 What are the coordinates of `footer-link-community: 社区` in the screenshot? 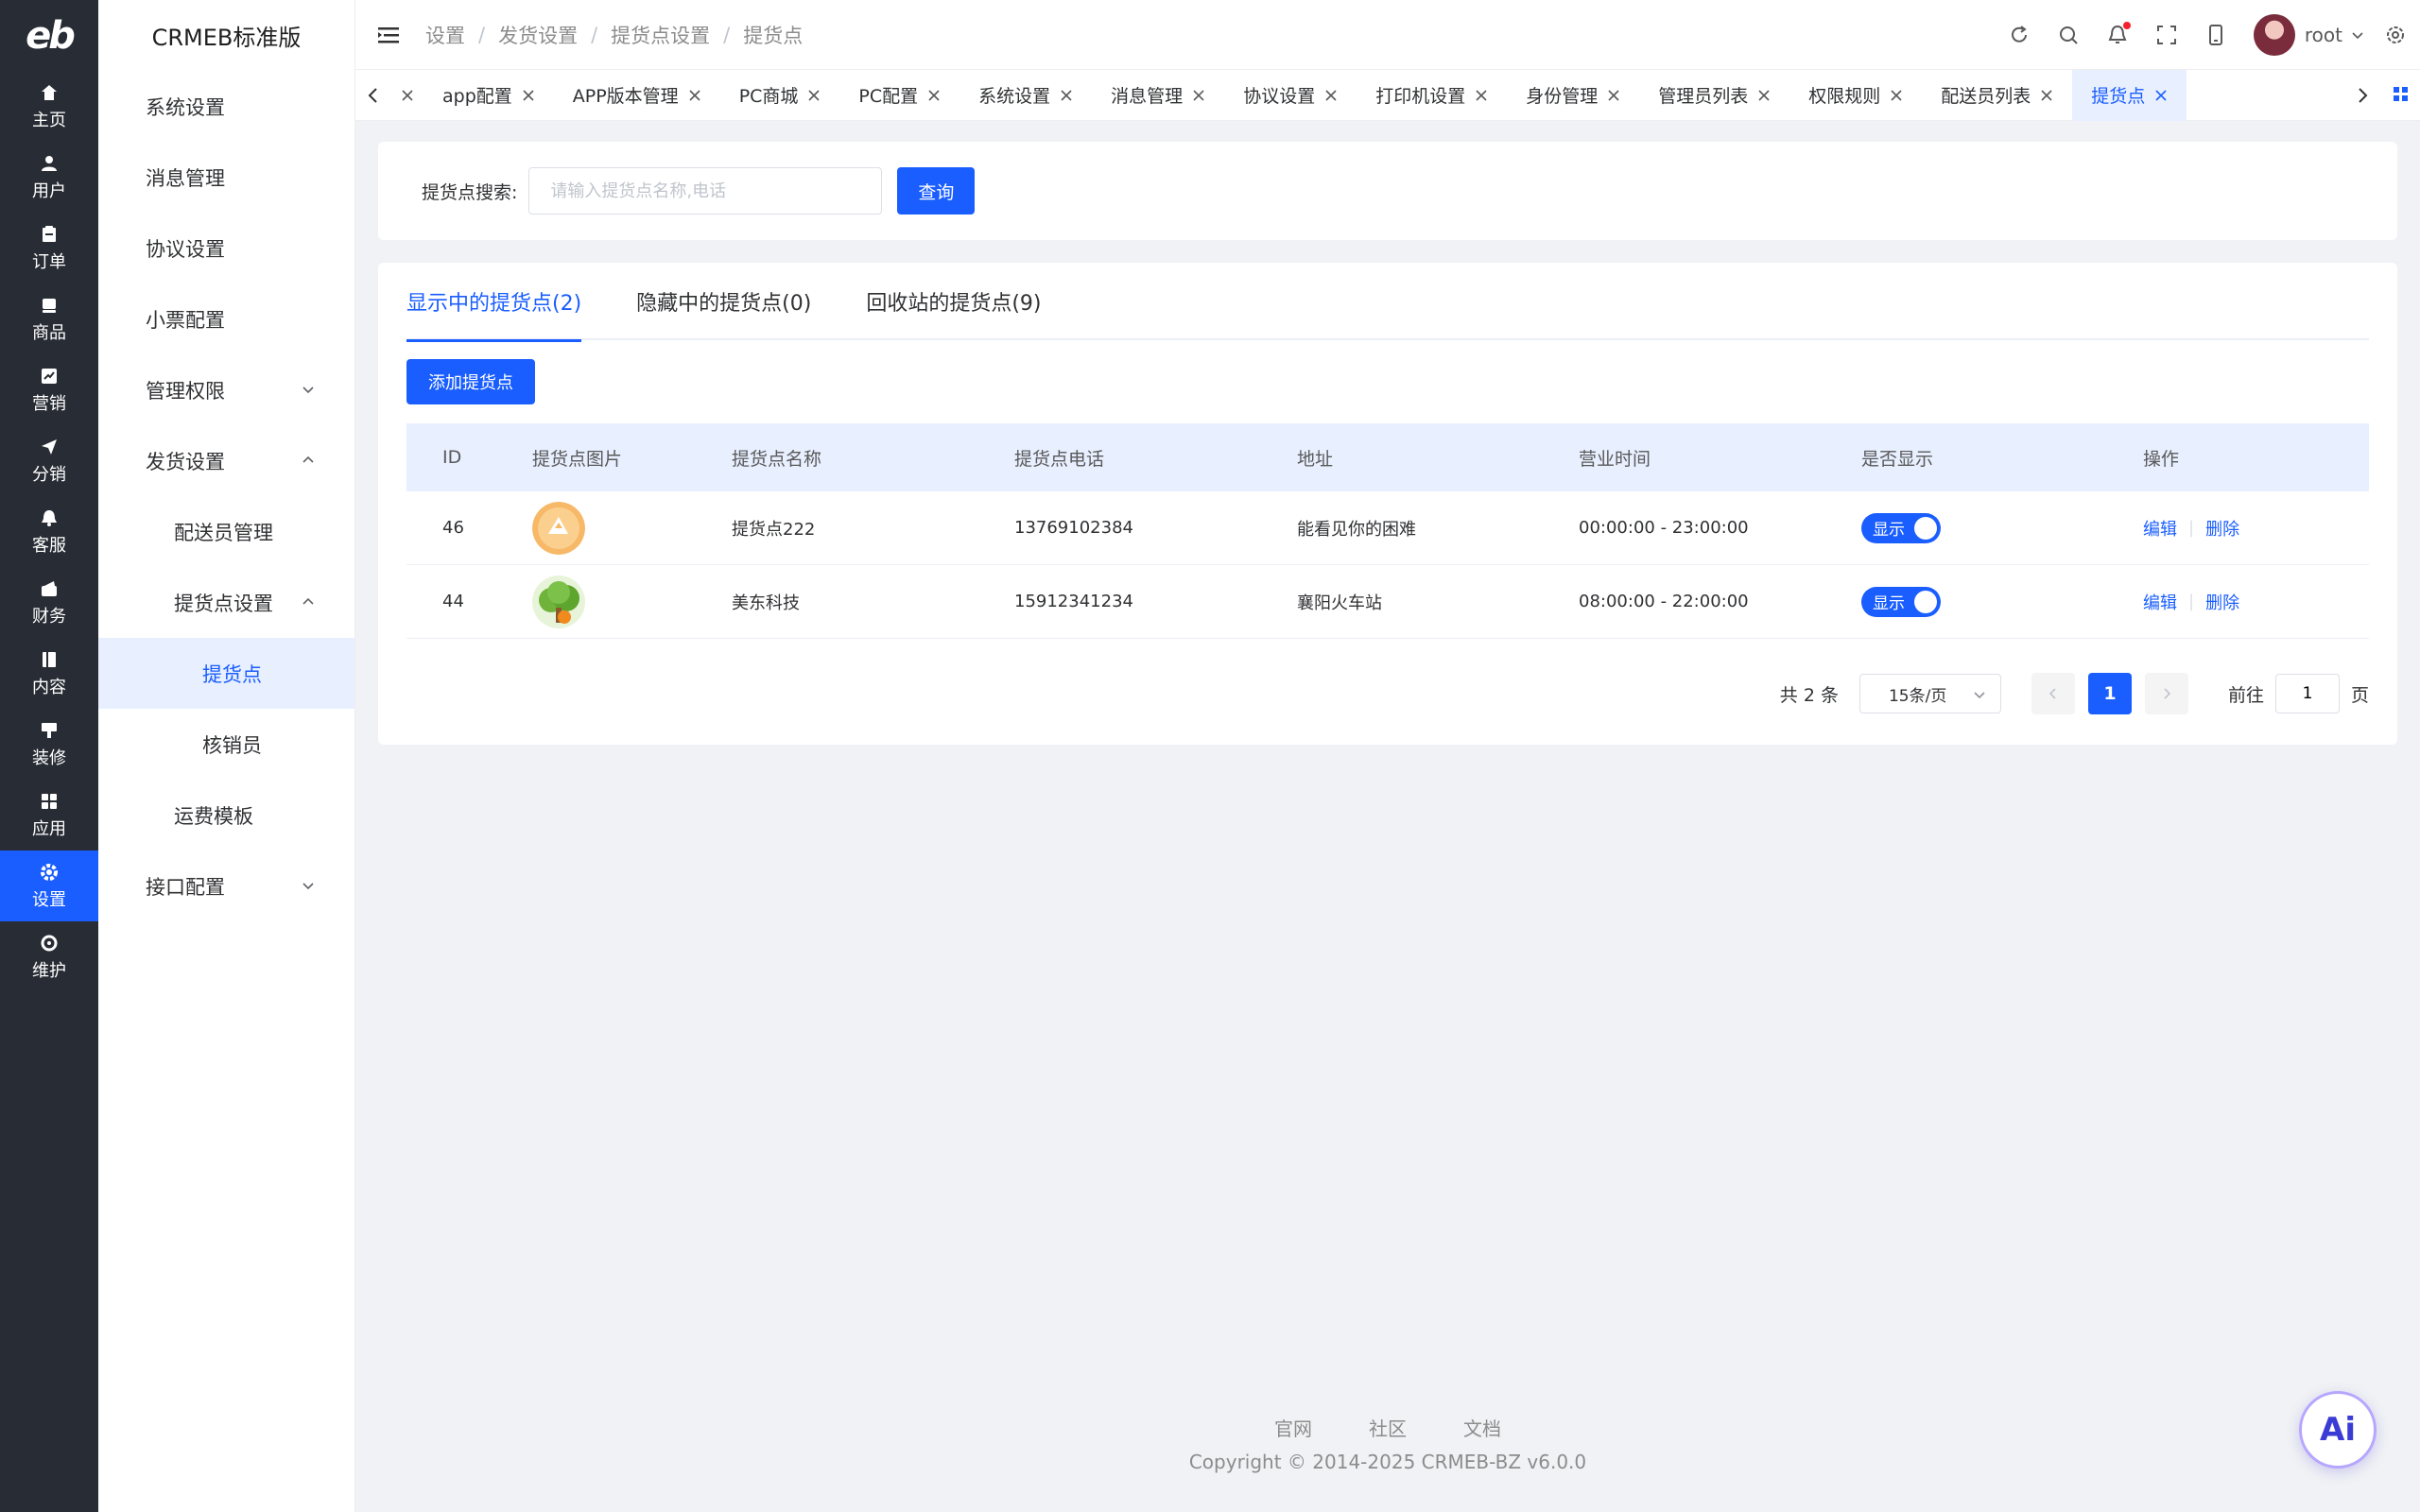 It's located at (1388, 1427).